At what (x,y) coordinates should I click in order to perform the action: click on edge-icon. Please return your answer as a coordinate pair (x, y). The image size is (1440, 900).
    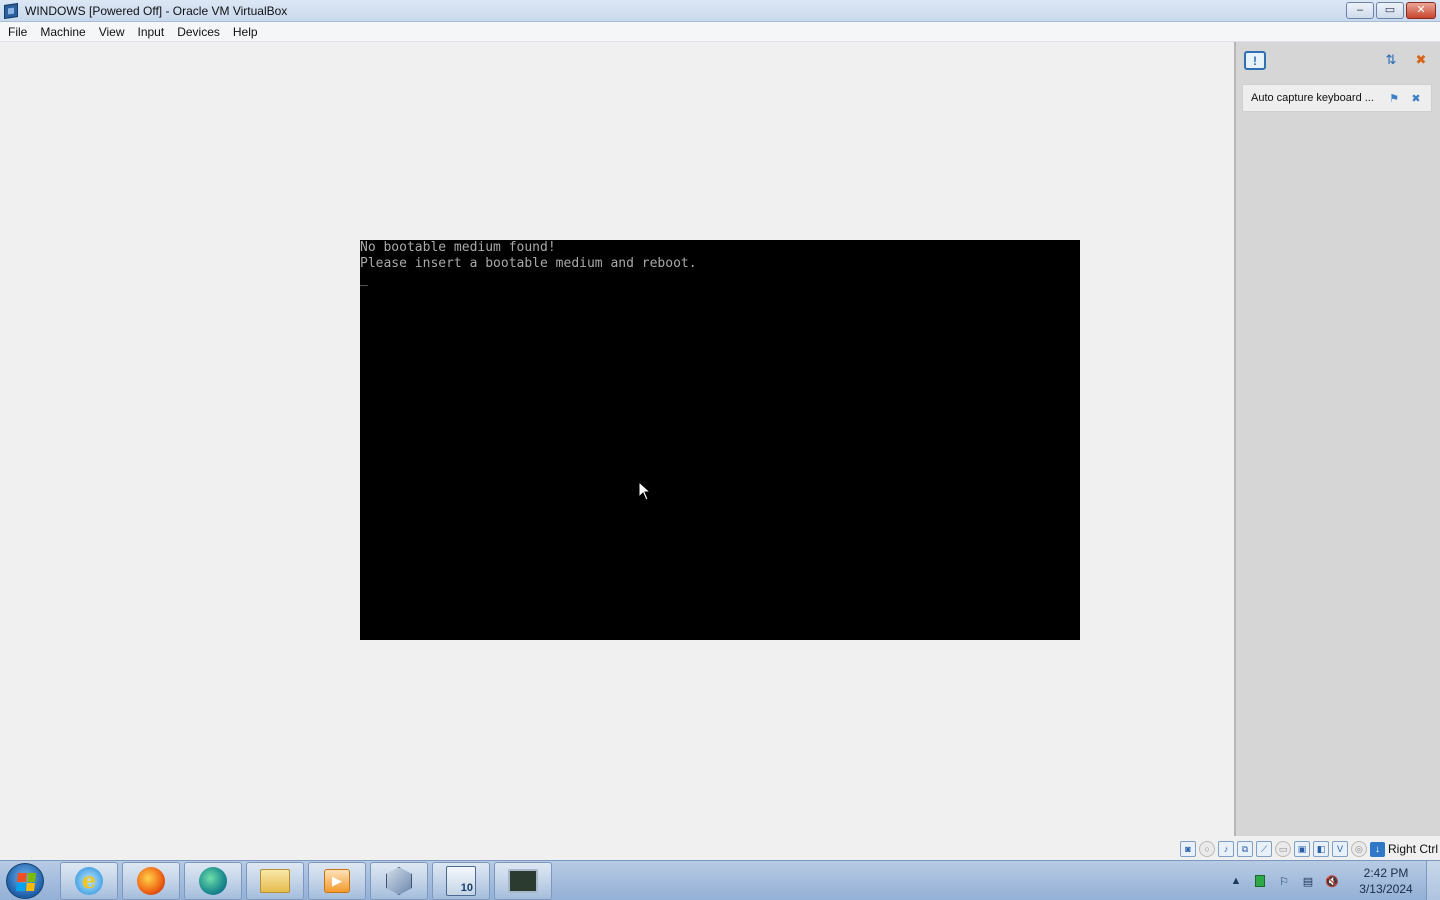
    Looking at the image, I should click on (213, 881).